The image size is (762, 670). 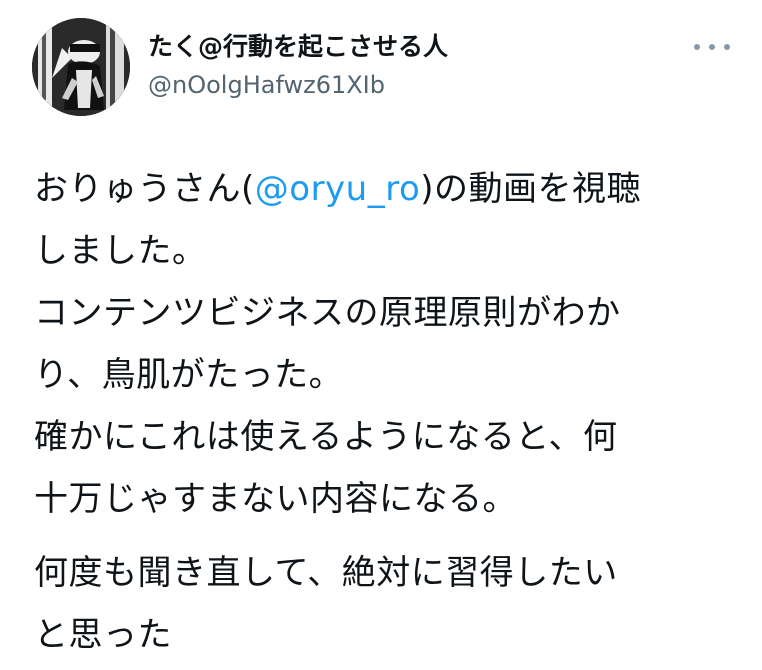 What do you see at coordinates (298, 47) in the screenshot?
I see `author-display-name: たく@行動を起こさせる人` at bounding box center [298, 47].